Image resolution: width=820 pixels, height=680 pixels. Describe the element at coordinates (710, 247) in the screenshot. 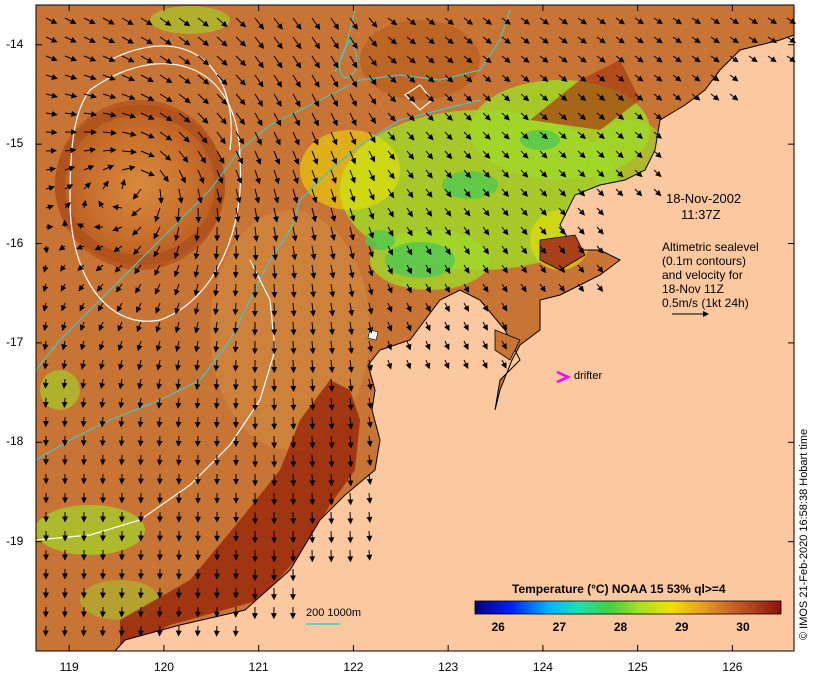

I see `sealevel-line-1: Altimetric sealevel` at that location.